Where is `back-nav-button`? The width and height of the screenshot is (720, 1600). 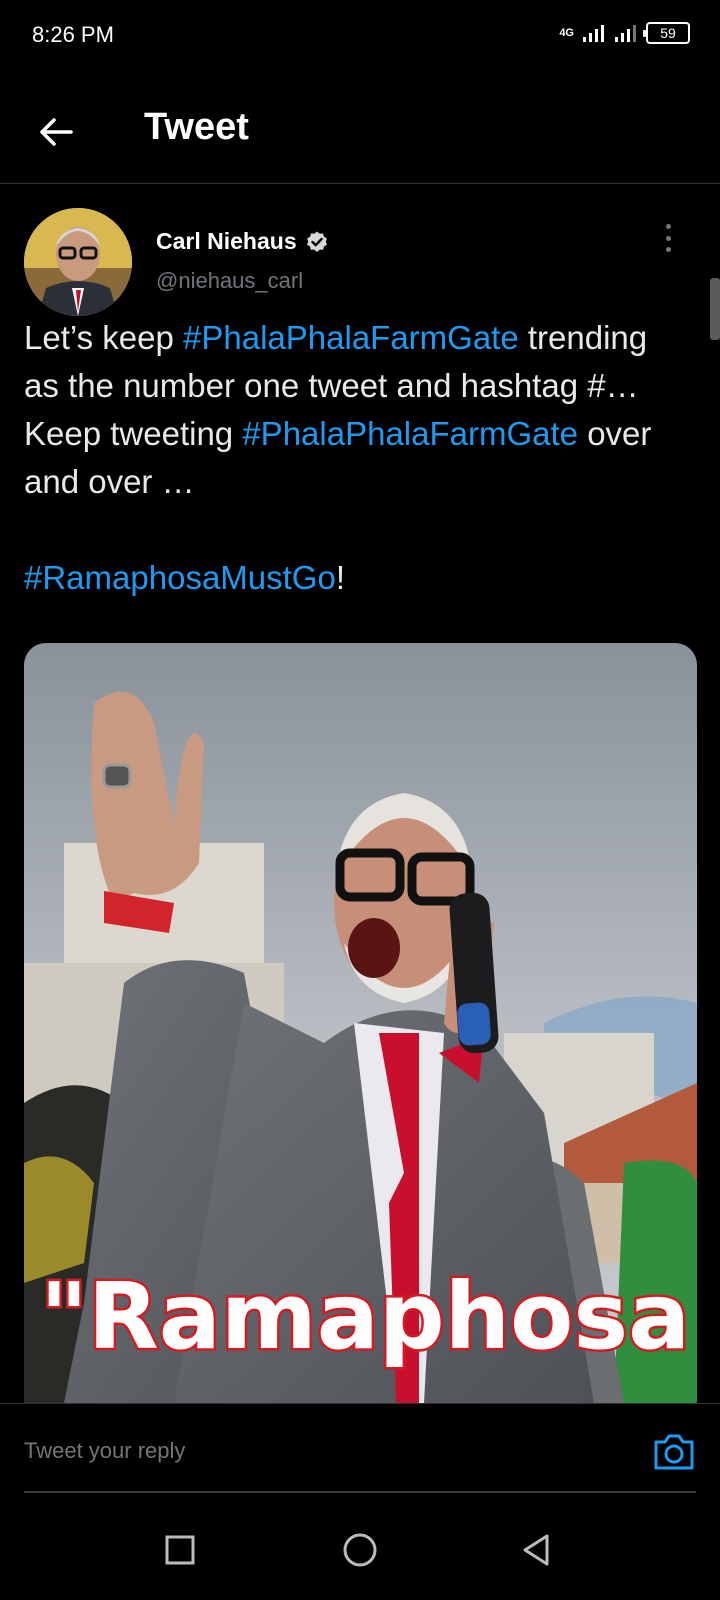
back-nav-button is located at coordinates (536, 1550).